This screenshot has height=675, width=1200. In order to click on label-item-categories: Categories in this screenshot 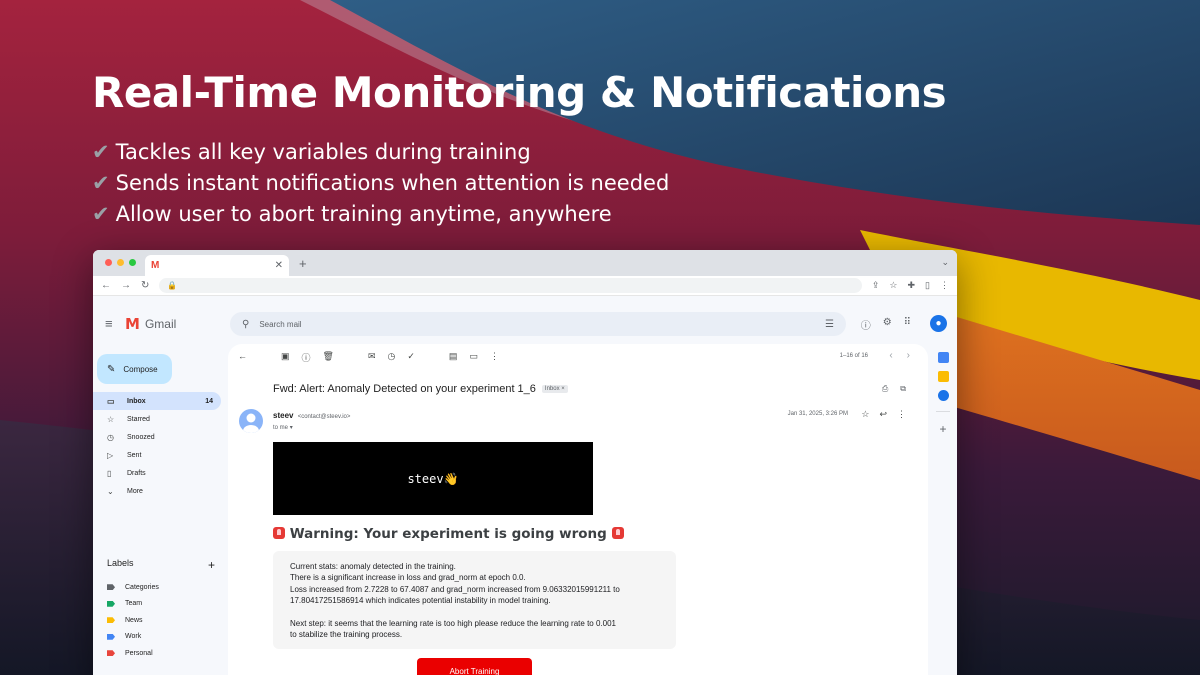, I will do `click(133, 587)`.